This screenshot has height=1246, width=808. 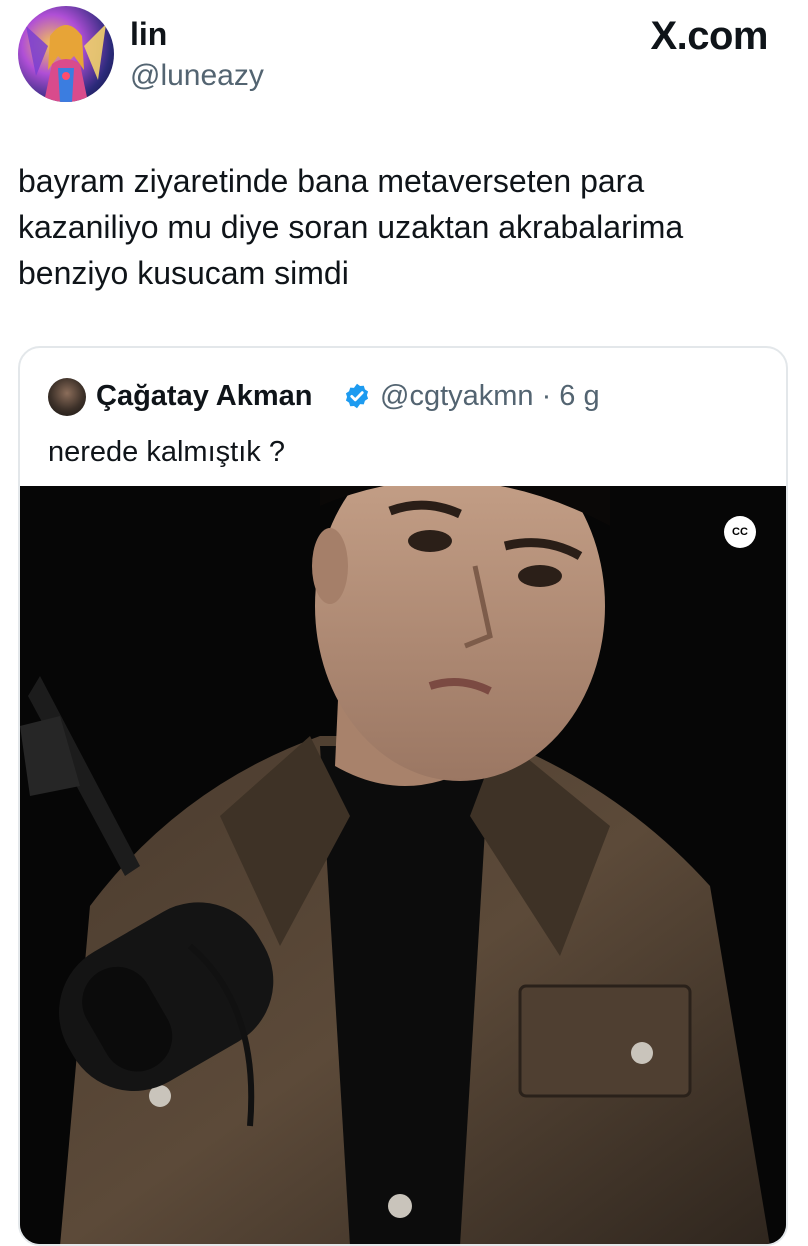 I want to click on tweet-header: lin @luneazy X.com, so click(x=404, y=60).